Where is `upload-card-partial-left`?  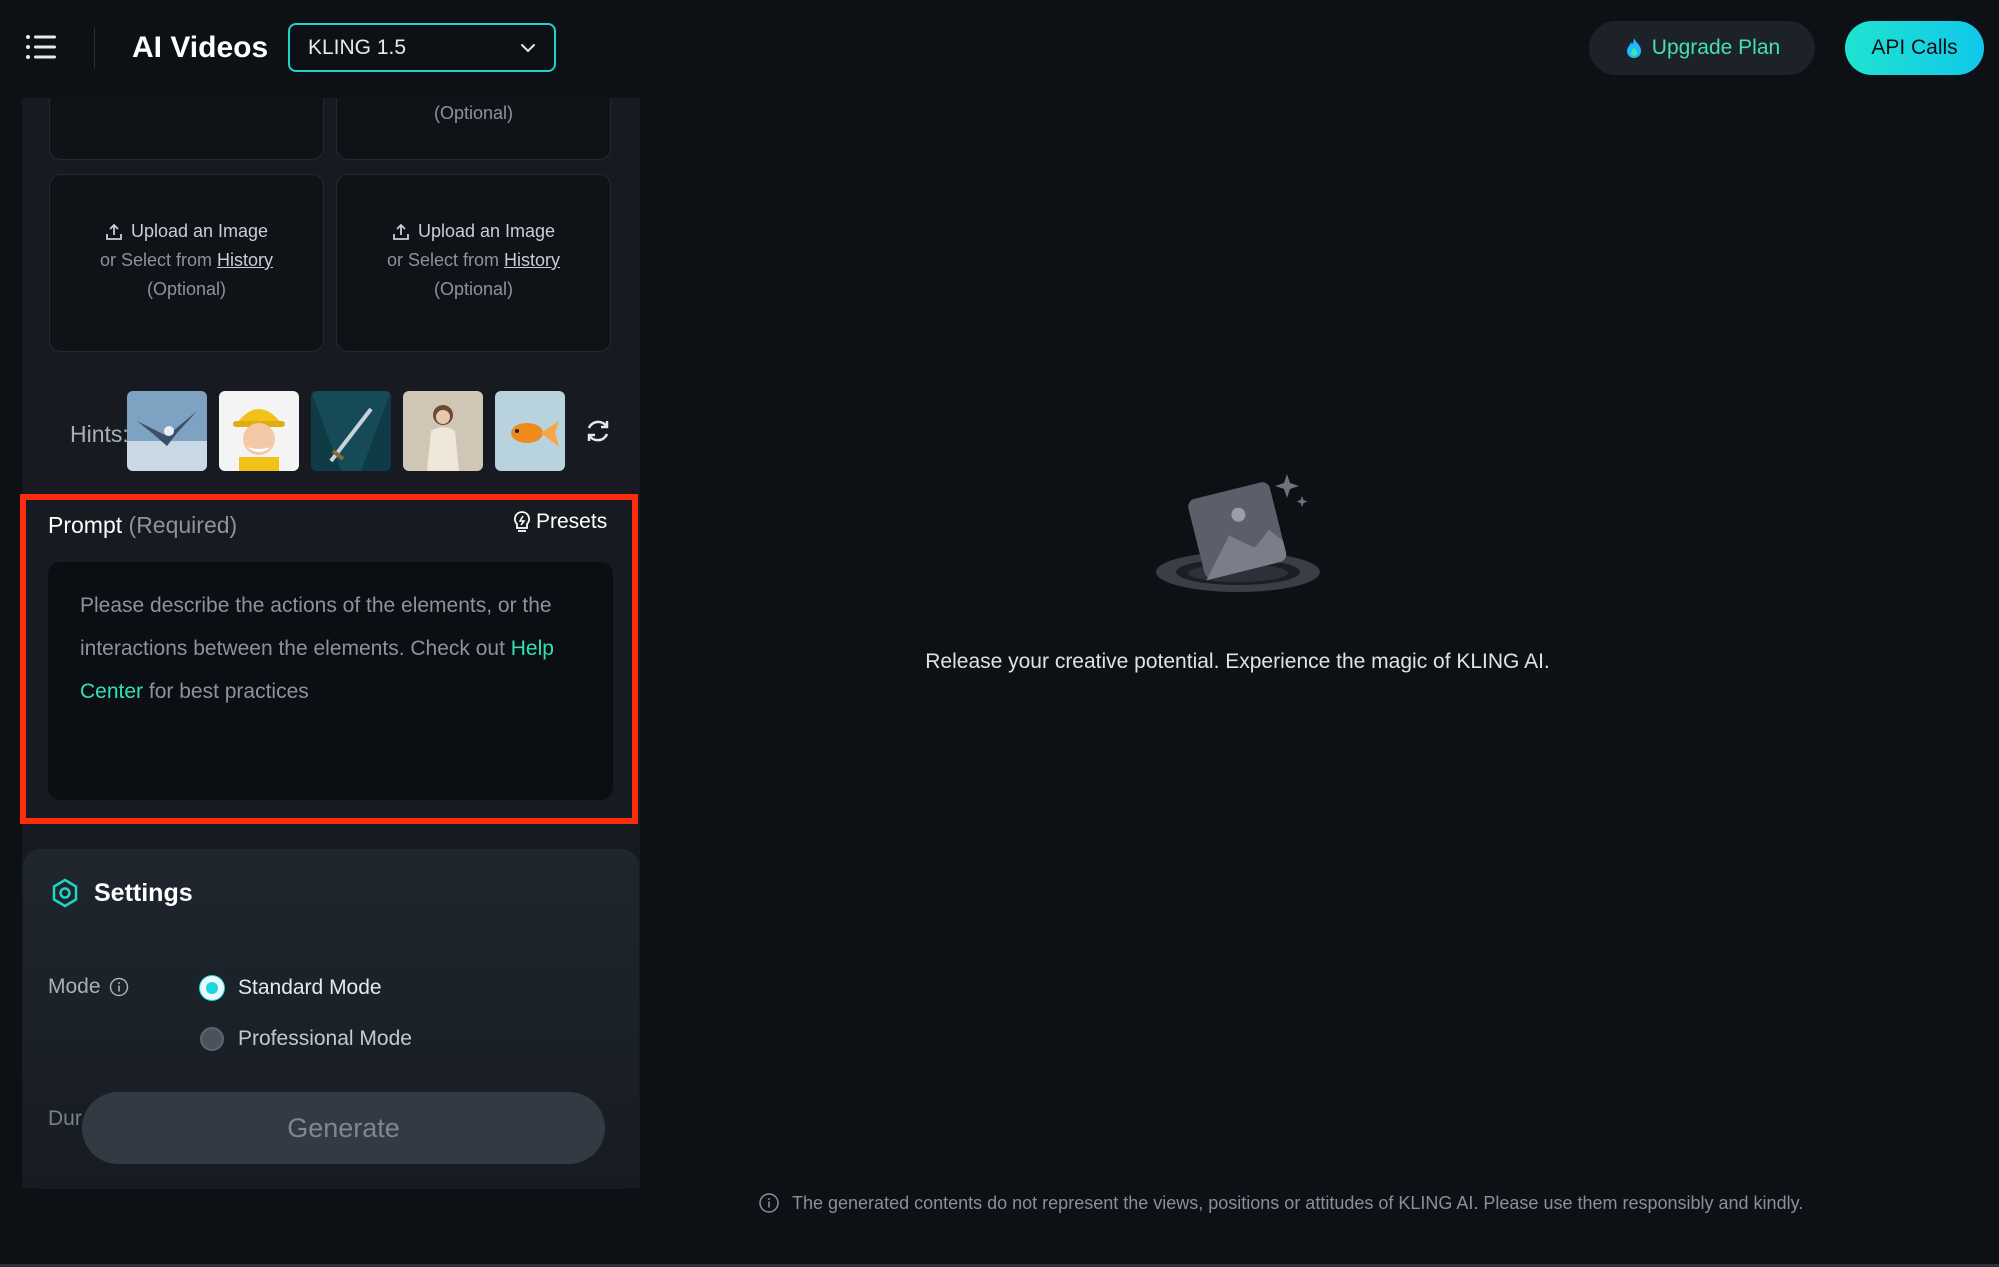
upload-card-partial-left is located at coordinates (186, 129).